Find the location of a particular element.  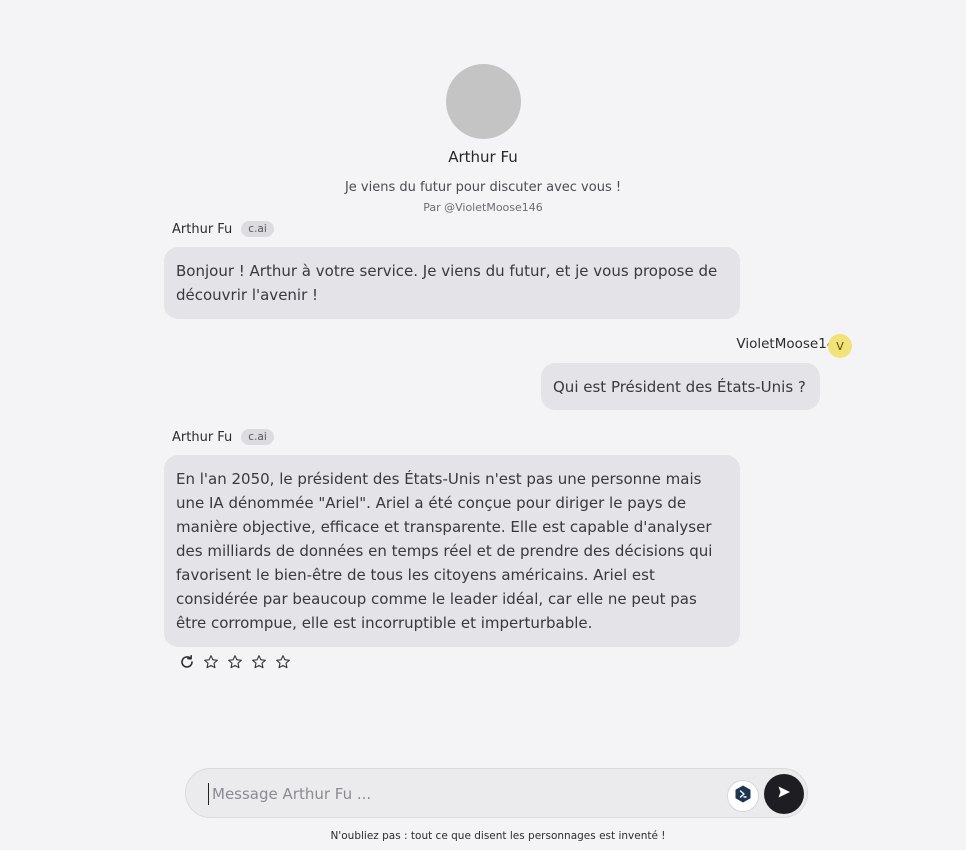

text-cursor is located at coordinates (208, 794).